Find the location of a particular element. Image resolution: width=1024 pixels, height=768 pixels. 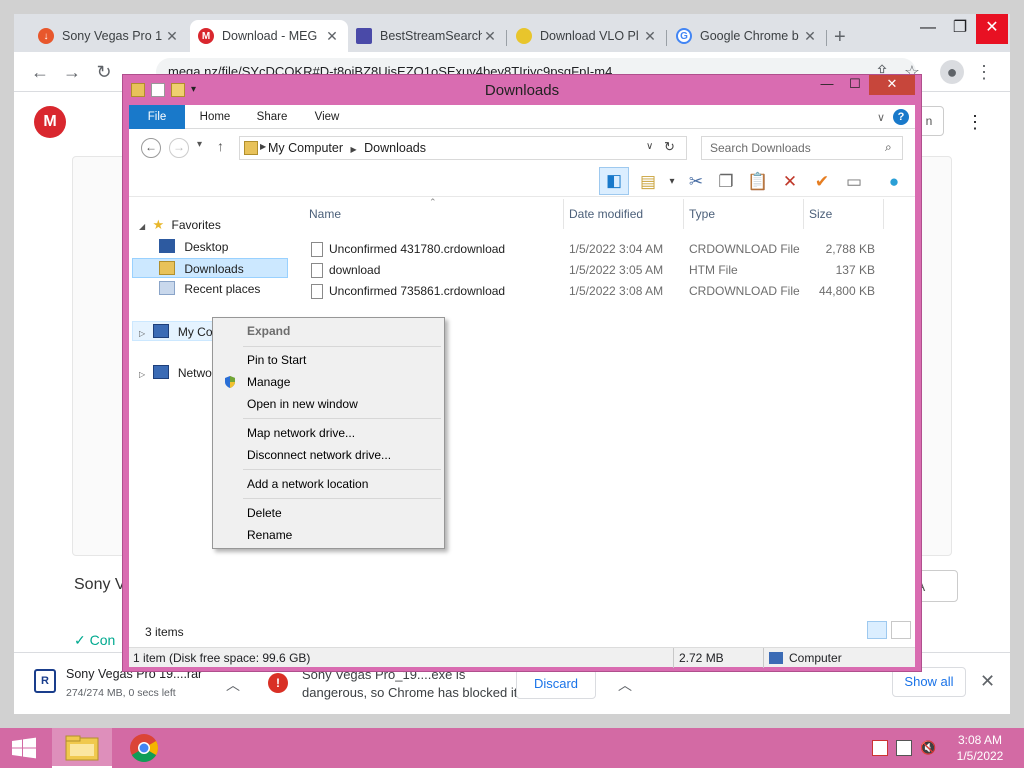

menu-item-add-network-location: Add a network location is located at coordinates (328, 484).